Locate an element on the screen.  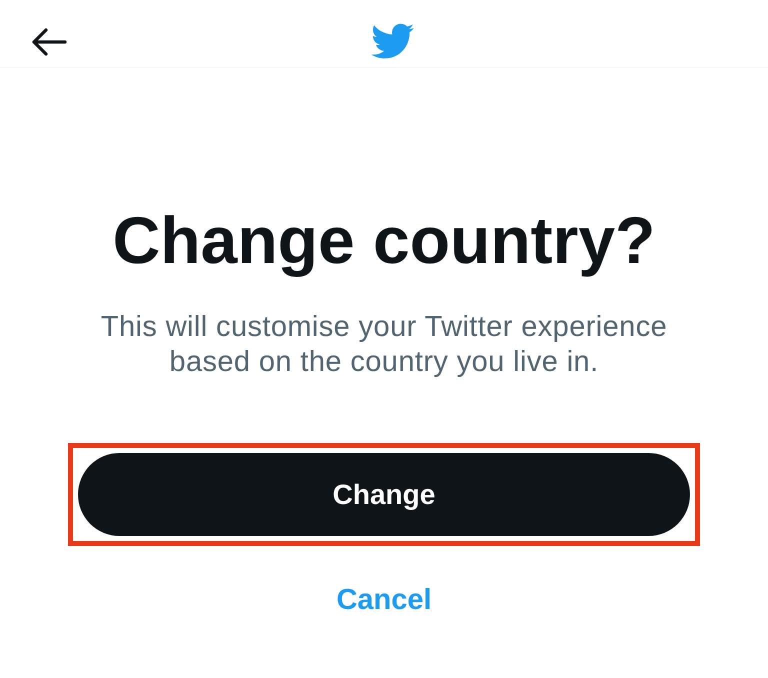
dialog-title: Change country? is located at coordinates (384, 240).